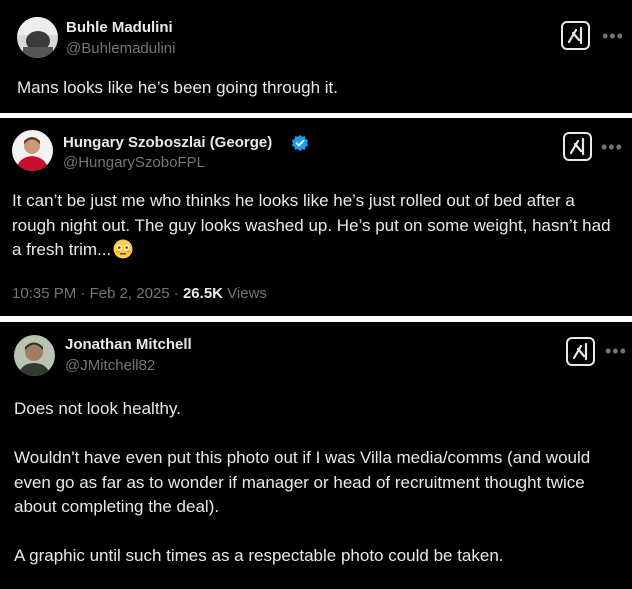 The width and height of the screenshot is (632, 589). I want to click on display-name: Jonathan Mitchell, so click(128, 344).